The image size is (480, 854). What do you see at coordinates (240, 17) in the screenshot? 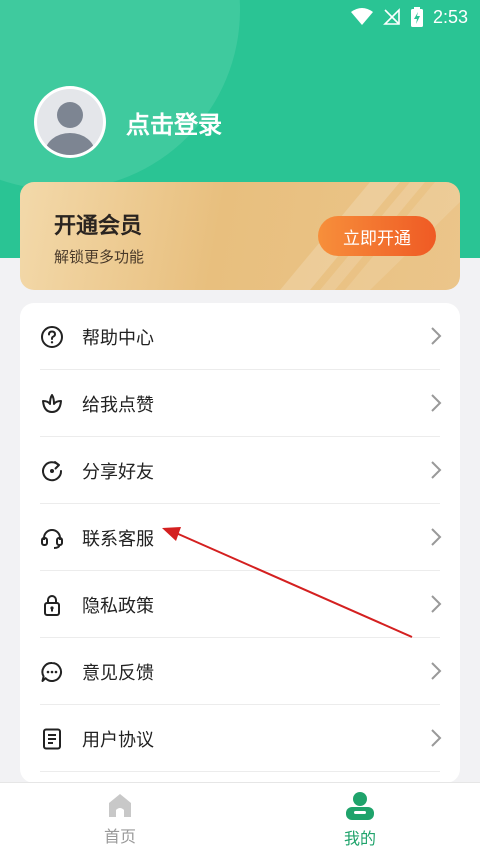
I see `status-bar: 2:53` at bounding box center [240, 17].